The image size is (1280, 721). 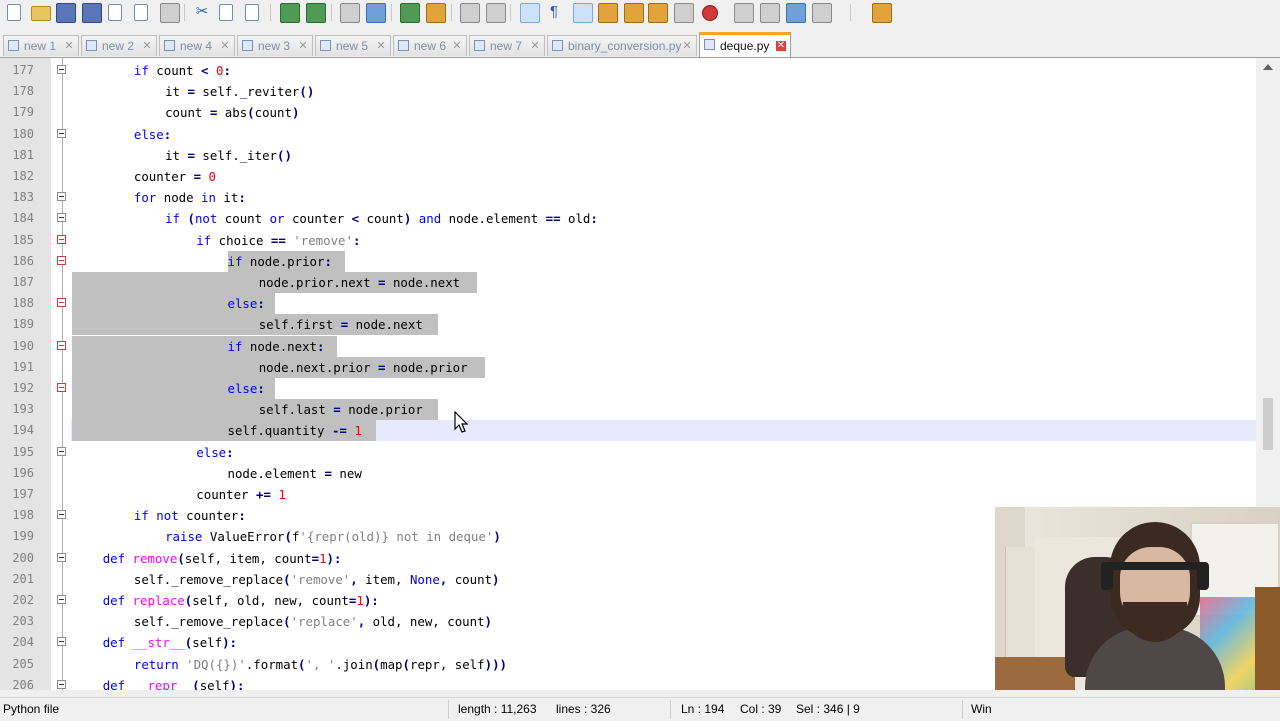 I want to click on folder-as-workspace-icon, so click(x=658, y=13).